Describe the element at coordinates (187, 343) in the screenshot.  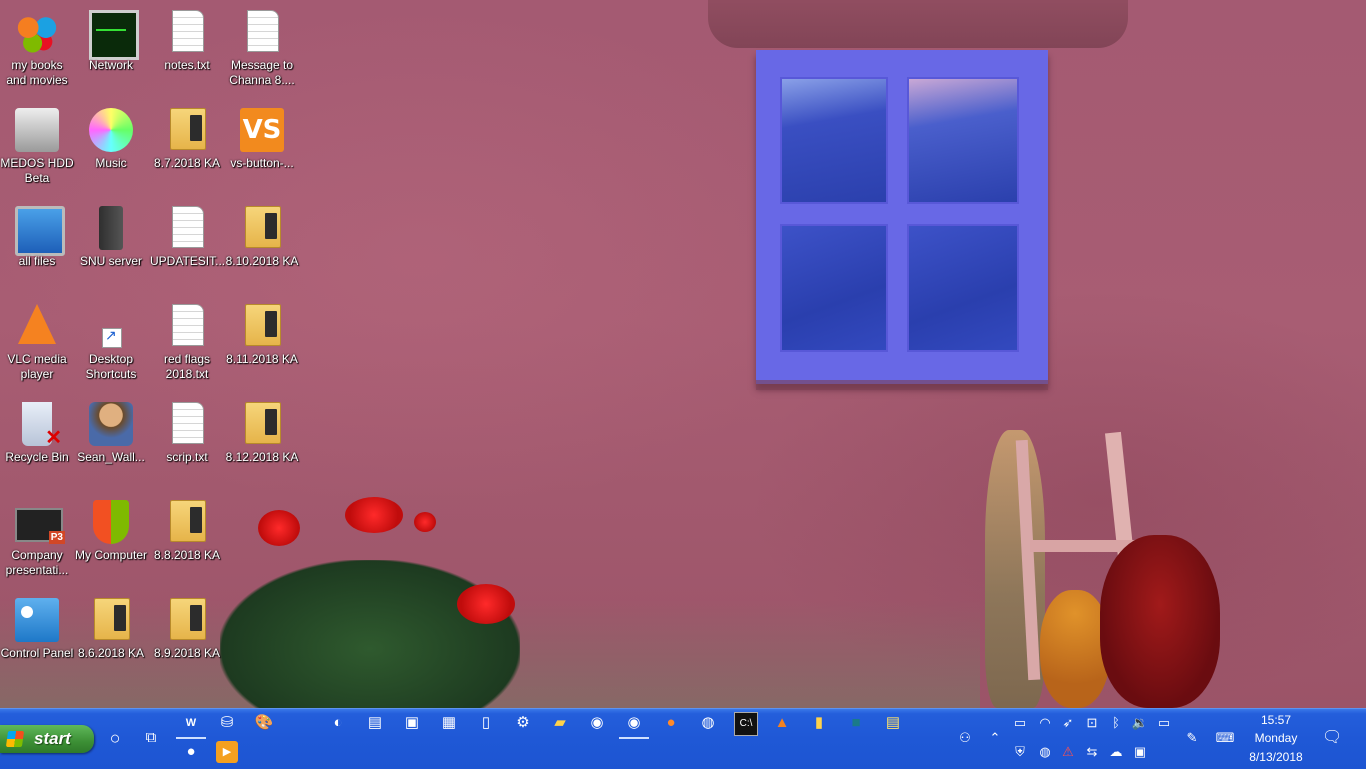
I see `desktop-icon-red-flags: red flags 2018.txt` at that location.